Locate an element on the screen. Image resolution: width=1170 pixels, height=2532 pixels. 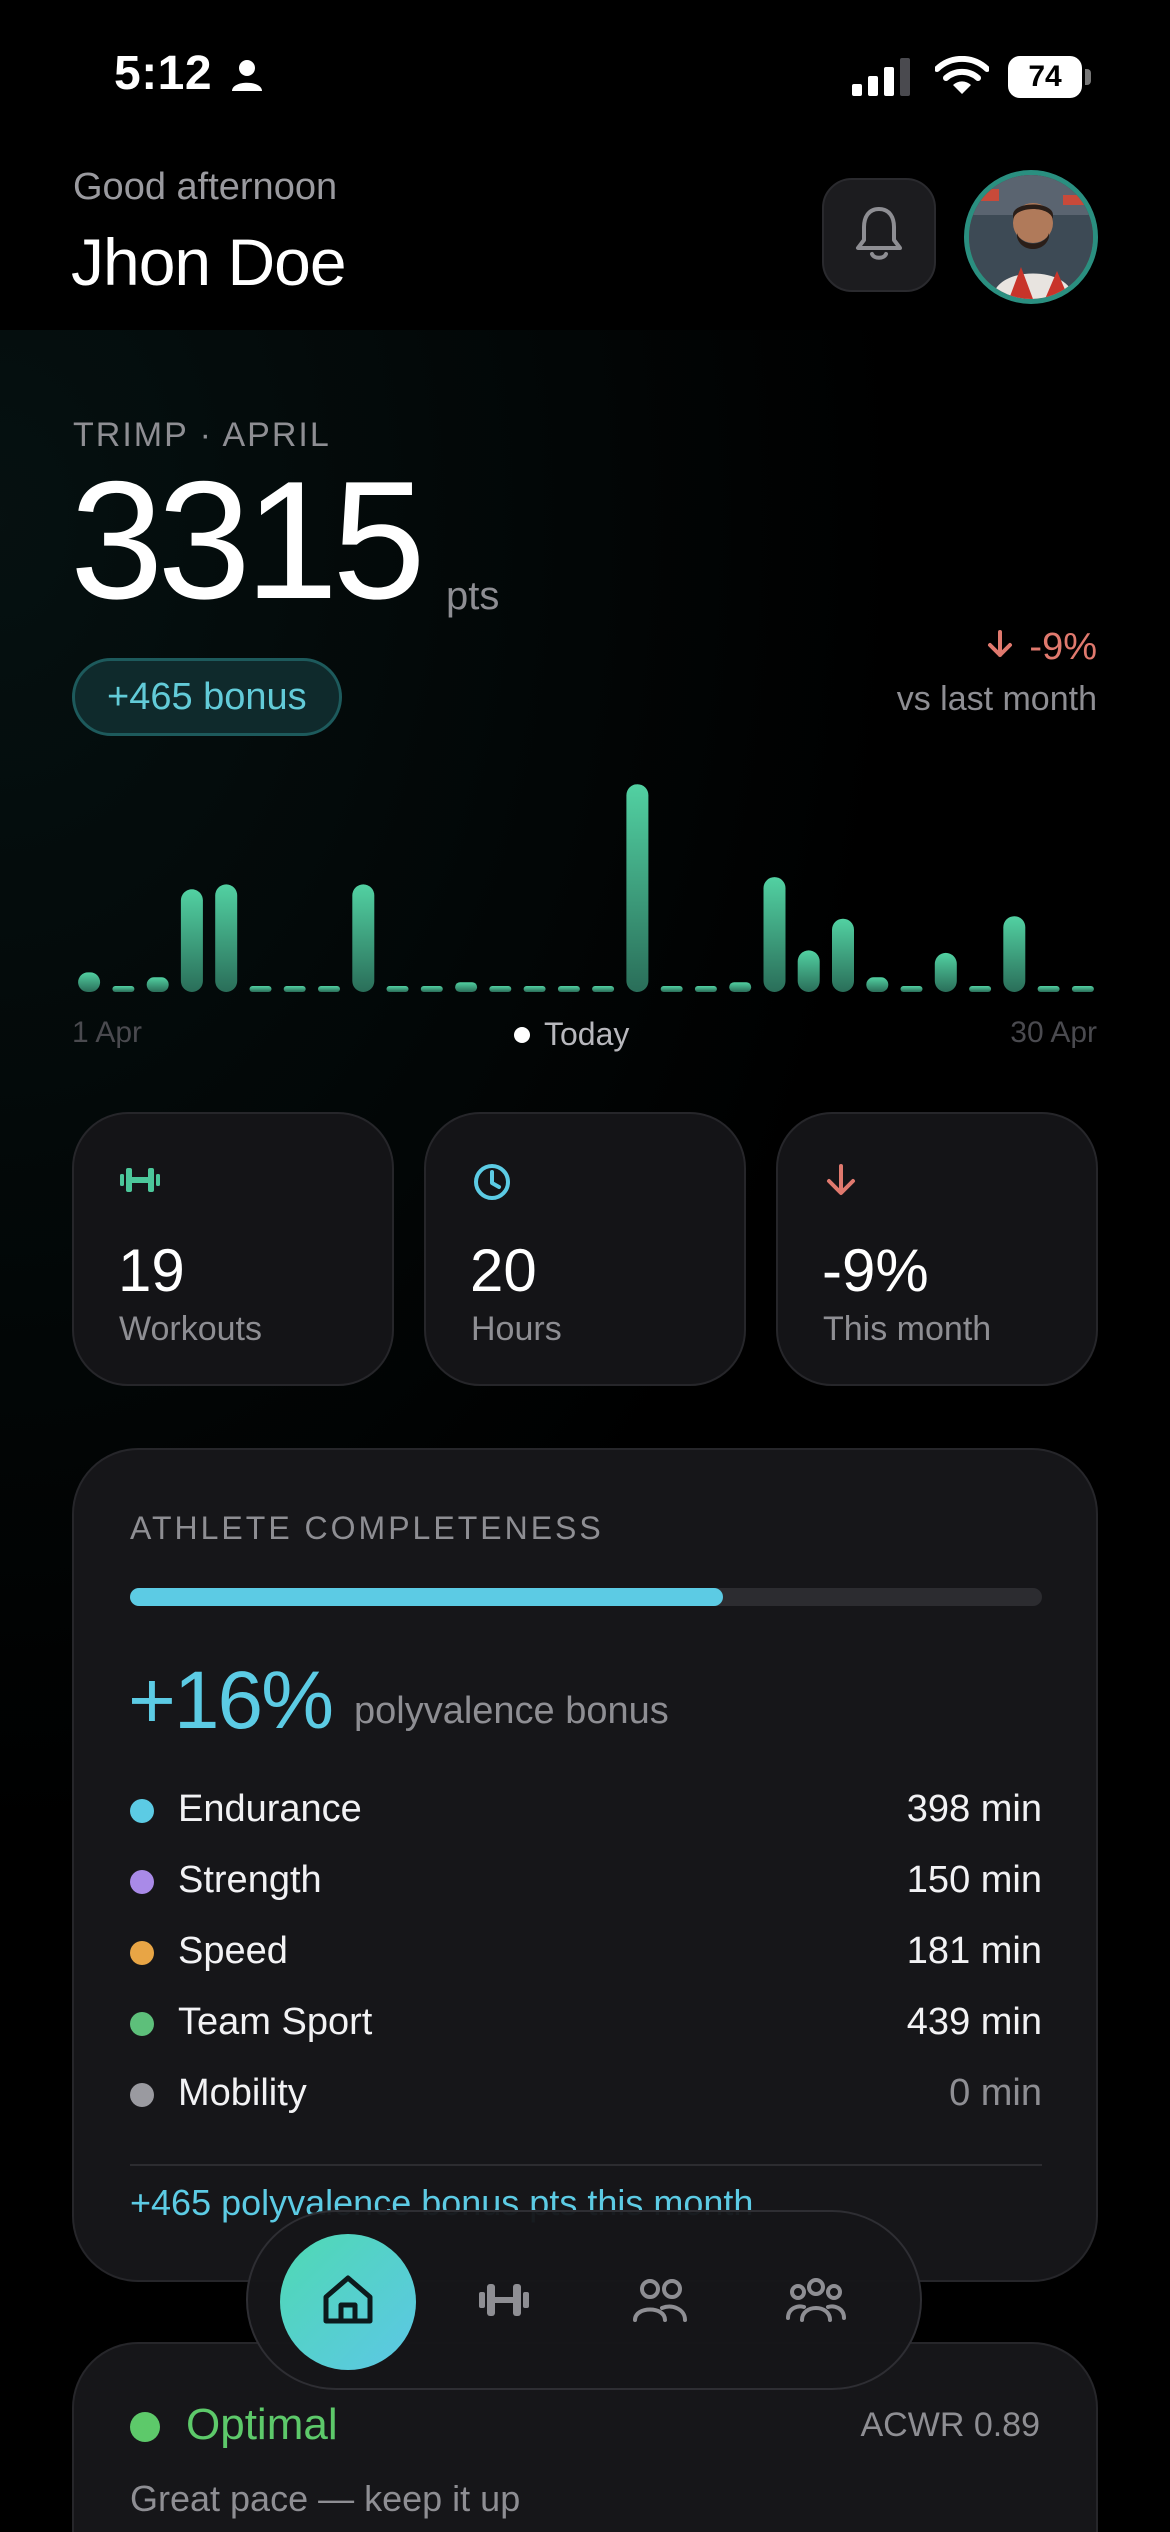
trimp-delta-label: vs last month is located at coordinates (996, 699).